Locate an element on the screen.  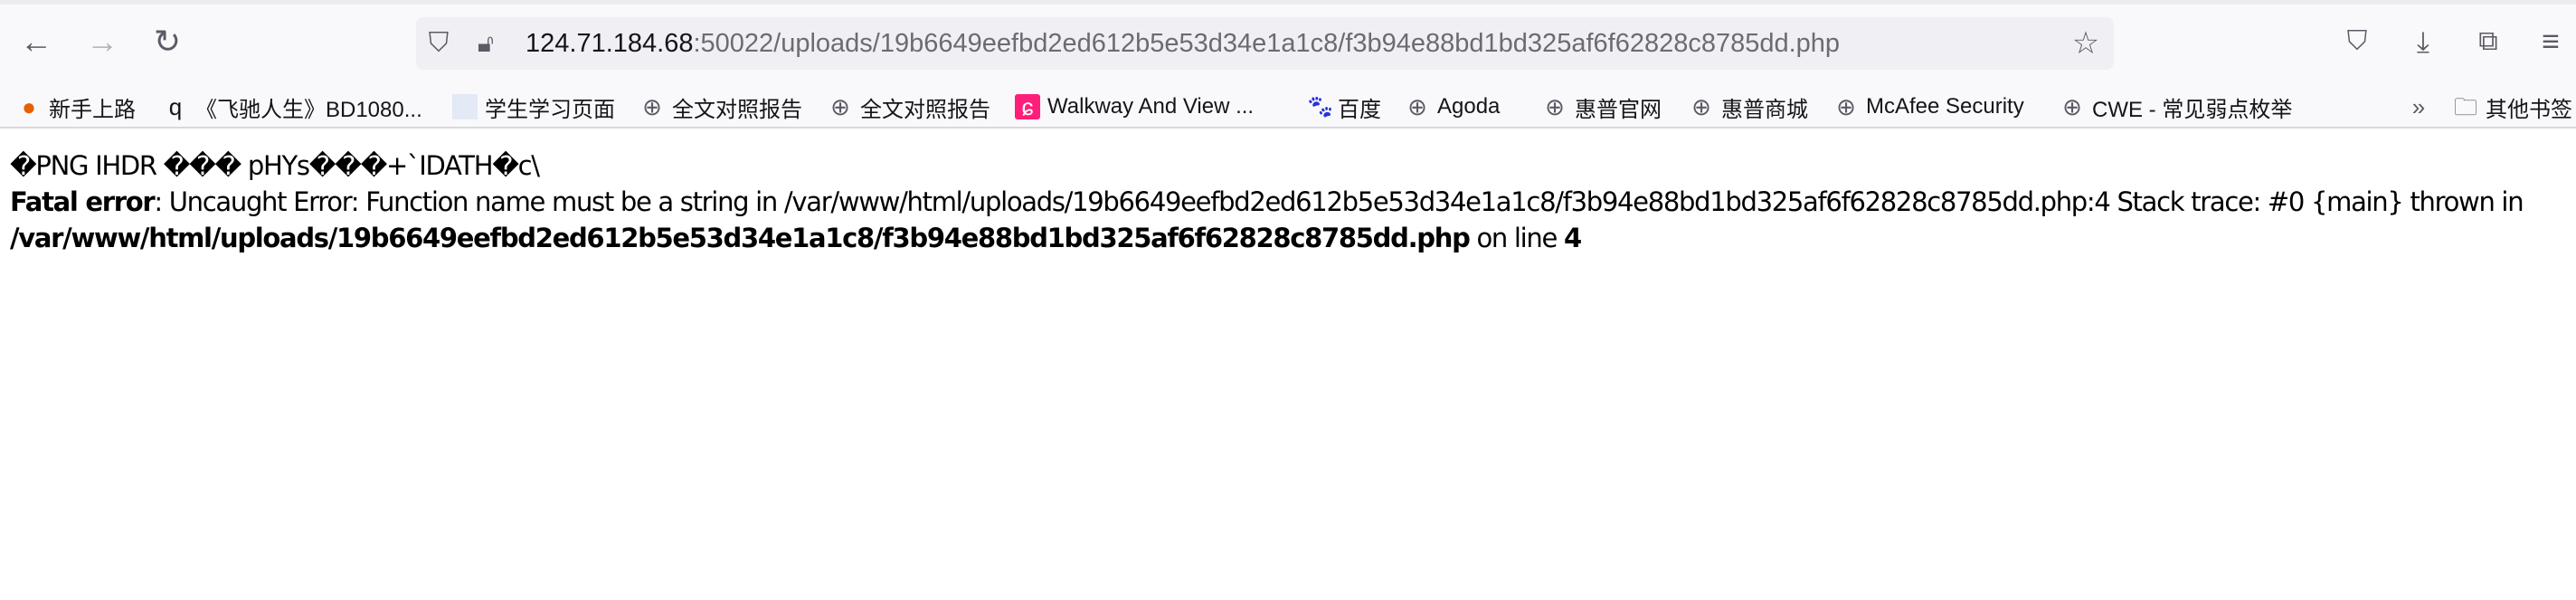
bookmarks-overflow-button: » is located at coordinates (2422, 106).